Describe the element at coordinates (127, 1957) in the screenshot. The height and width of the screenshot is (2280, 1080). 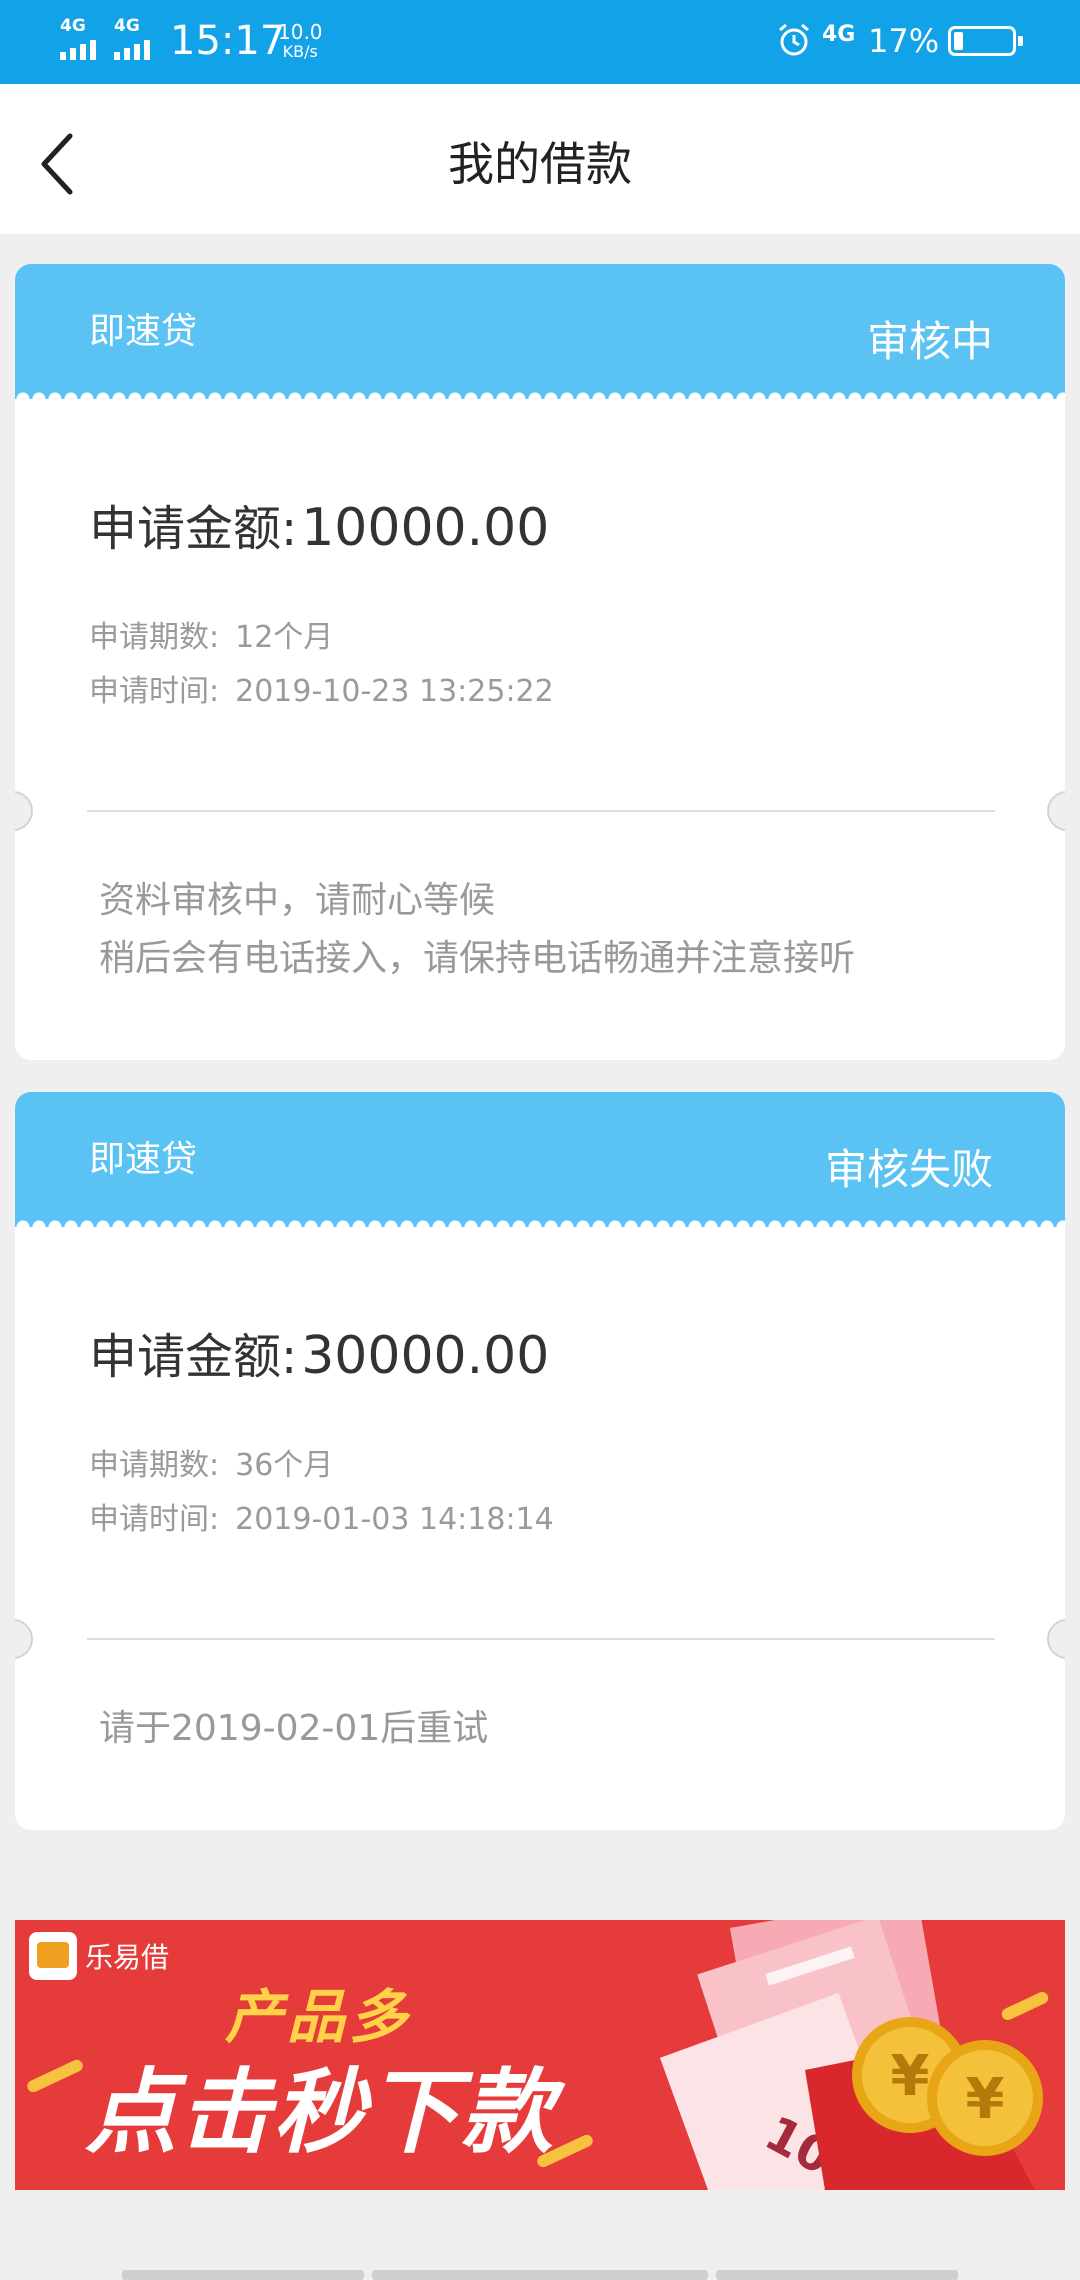
I see `banner-brand: 乐易借` at that location.